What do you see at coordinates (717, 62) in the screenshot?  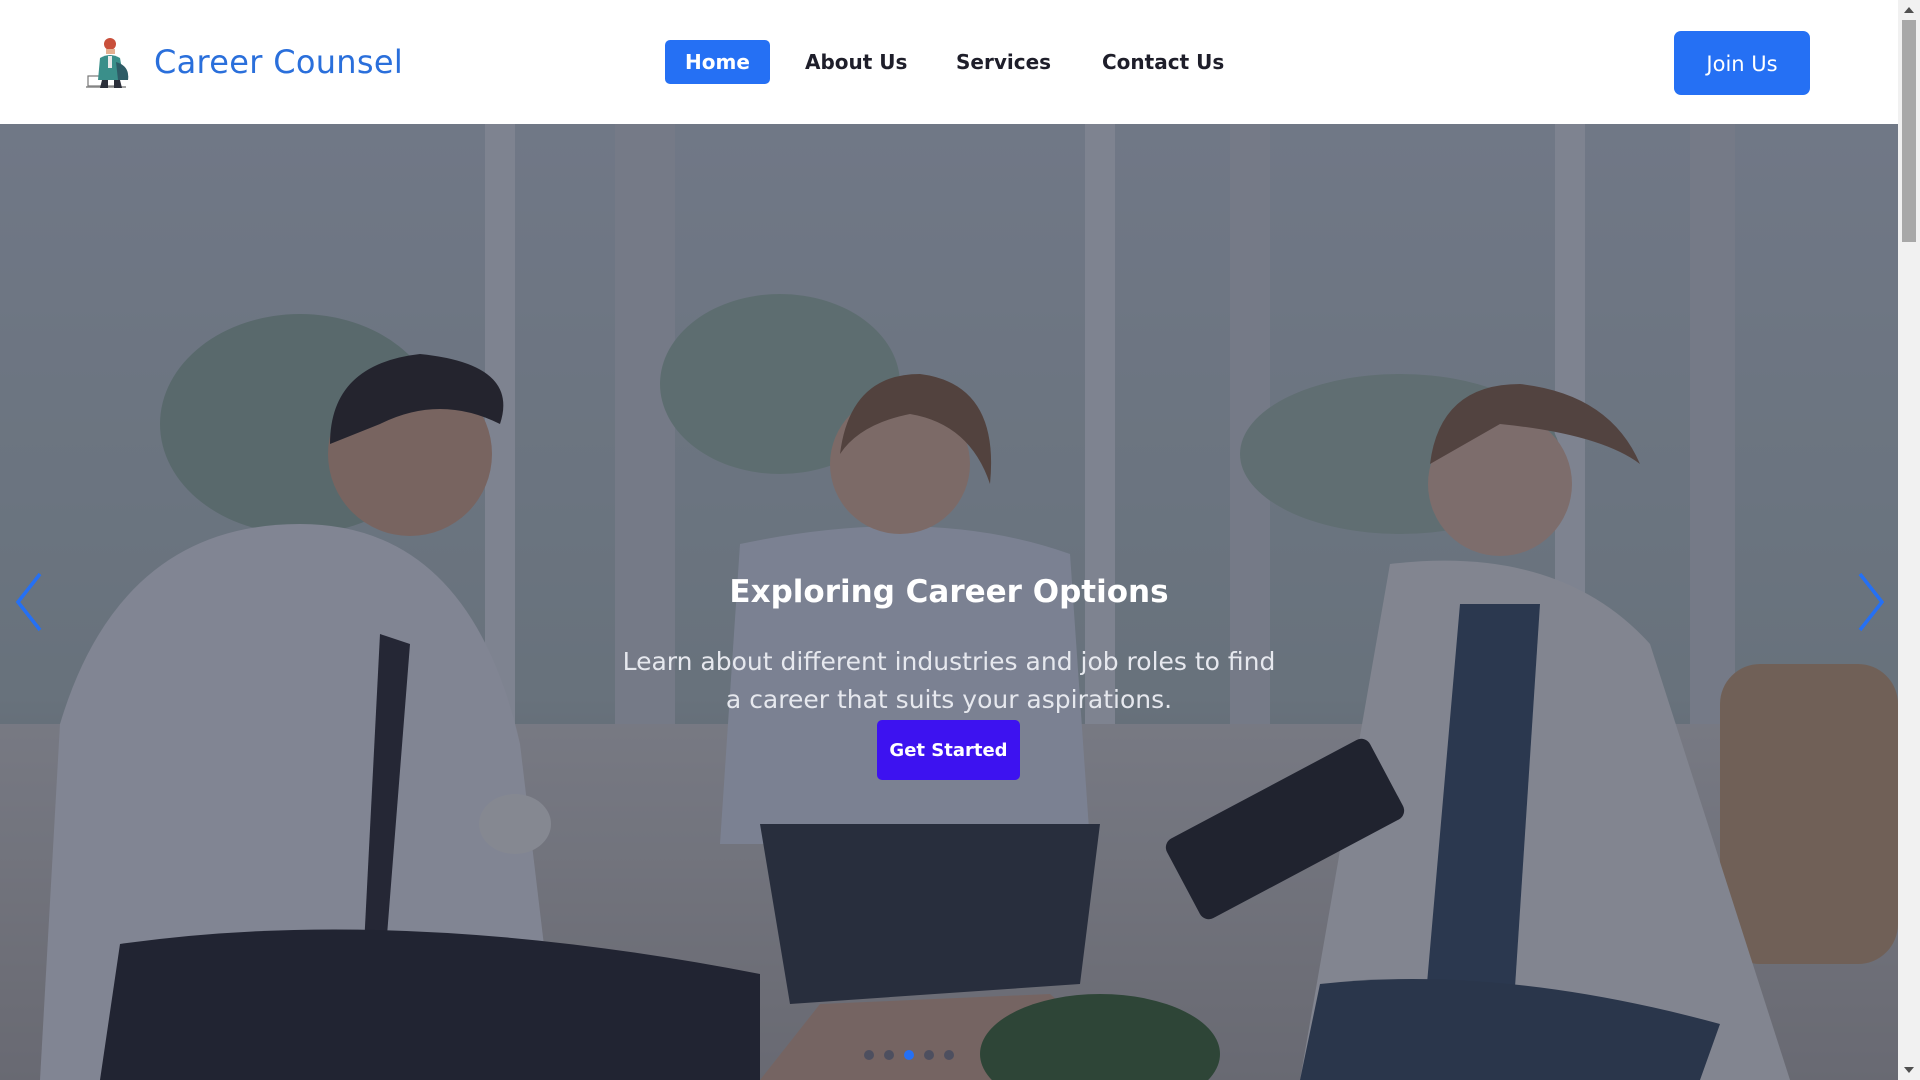 I see `nav-home: Home` at bounding box center [717, 62].